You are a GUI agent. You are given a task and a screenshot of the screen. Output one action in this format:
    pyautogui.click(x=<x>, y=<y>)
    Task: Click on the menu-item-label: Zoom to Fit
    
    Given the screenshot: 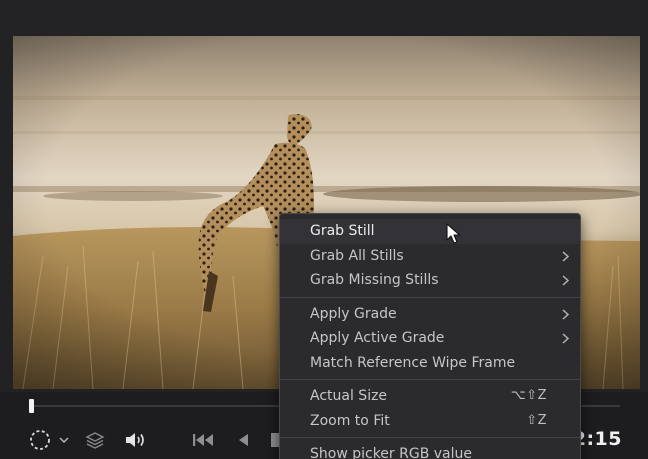 What is the action you would take?
    pyautogui.click(x=350, y=420)
    